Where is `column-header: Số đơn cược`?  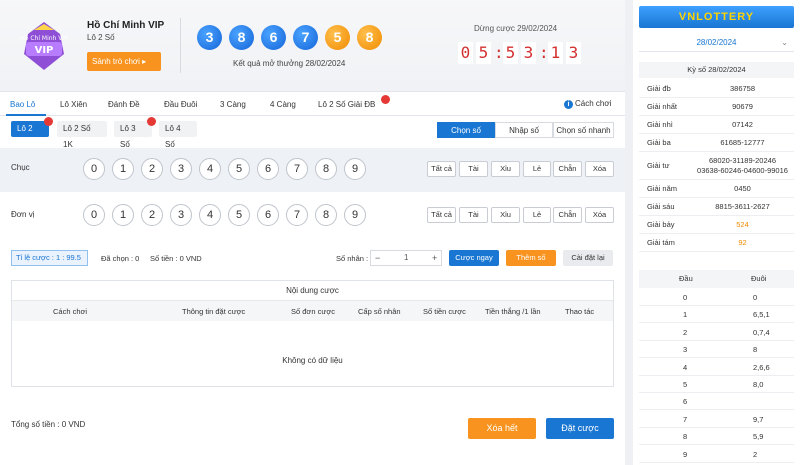 column-header: Số đơn cược is located at coordinates (313, 311).